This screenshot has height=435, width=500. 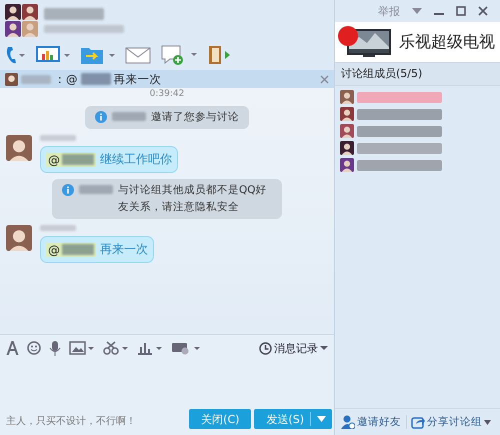 What do you see at coordinates (448, 422) in the screenshot?
I see `share-group-button: 分享讨论组` at bounding box center [448, 422].